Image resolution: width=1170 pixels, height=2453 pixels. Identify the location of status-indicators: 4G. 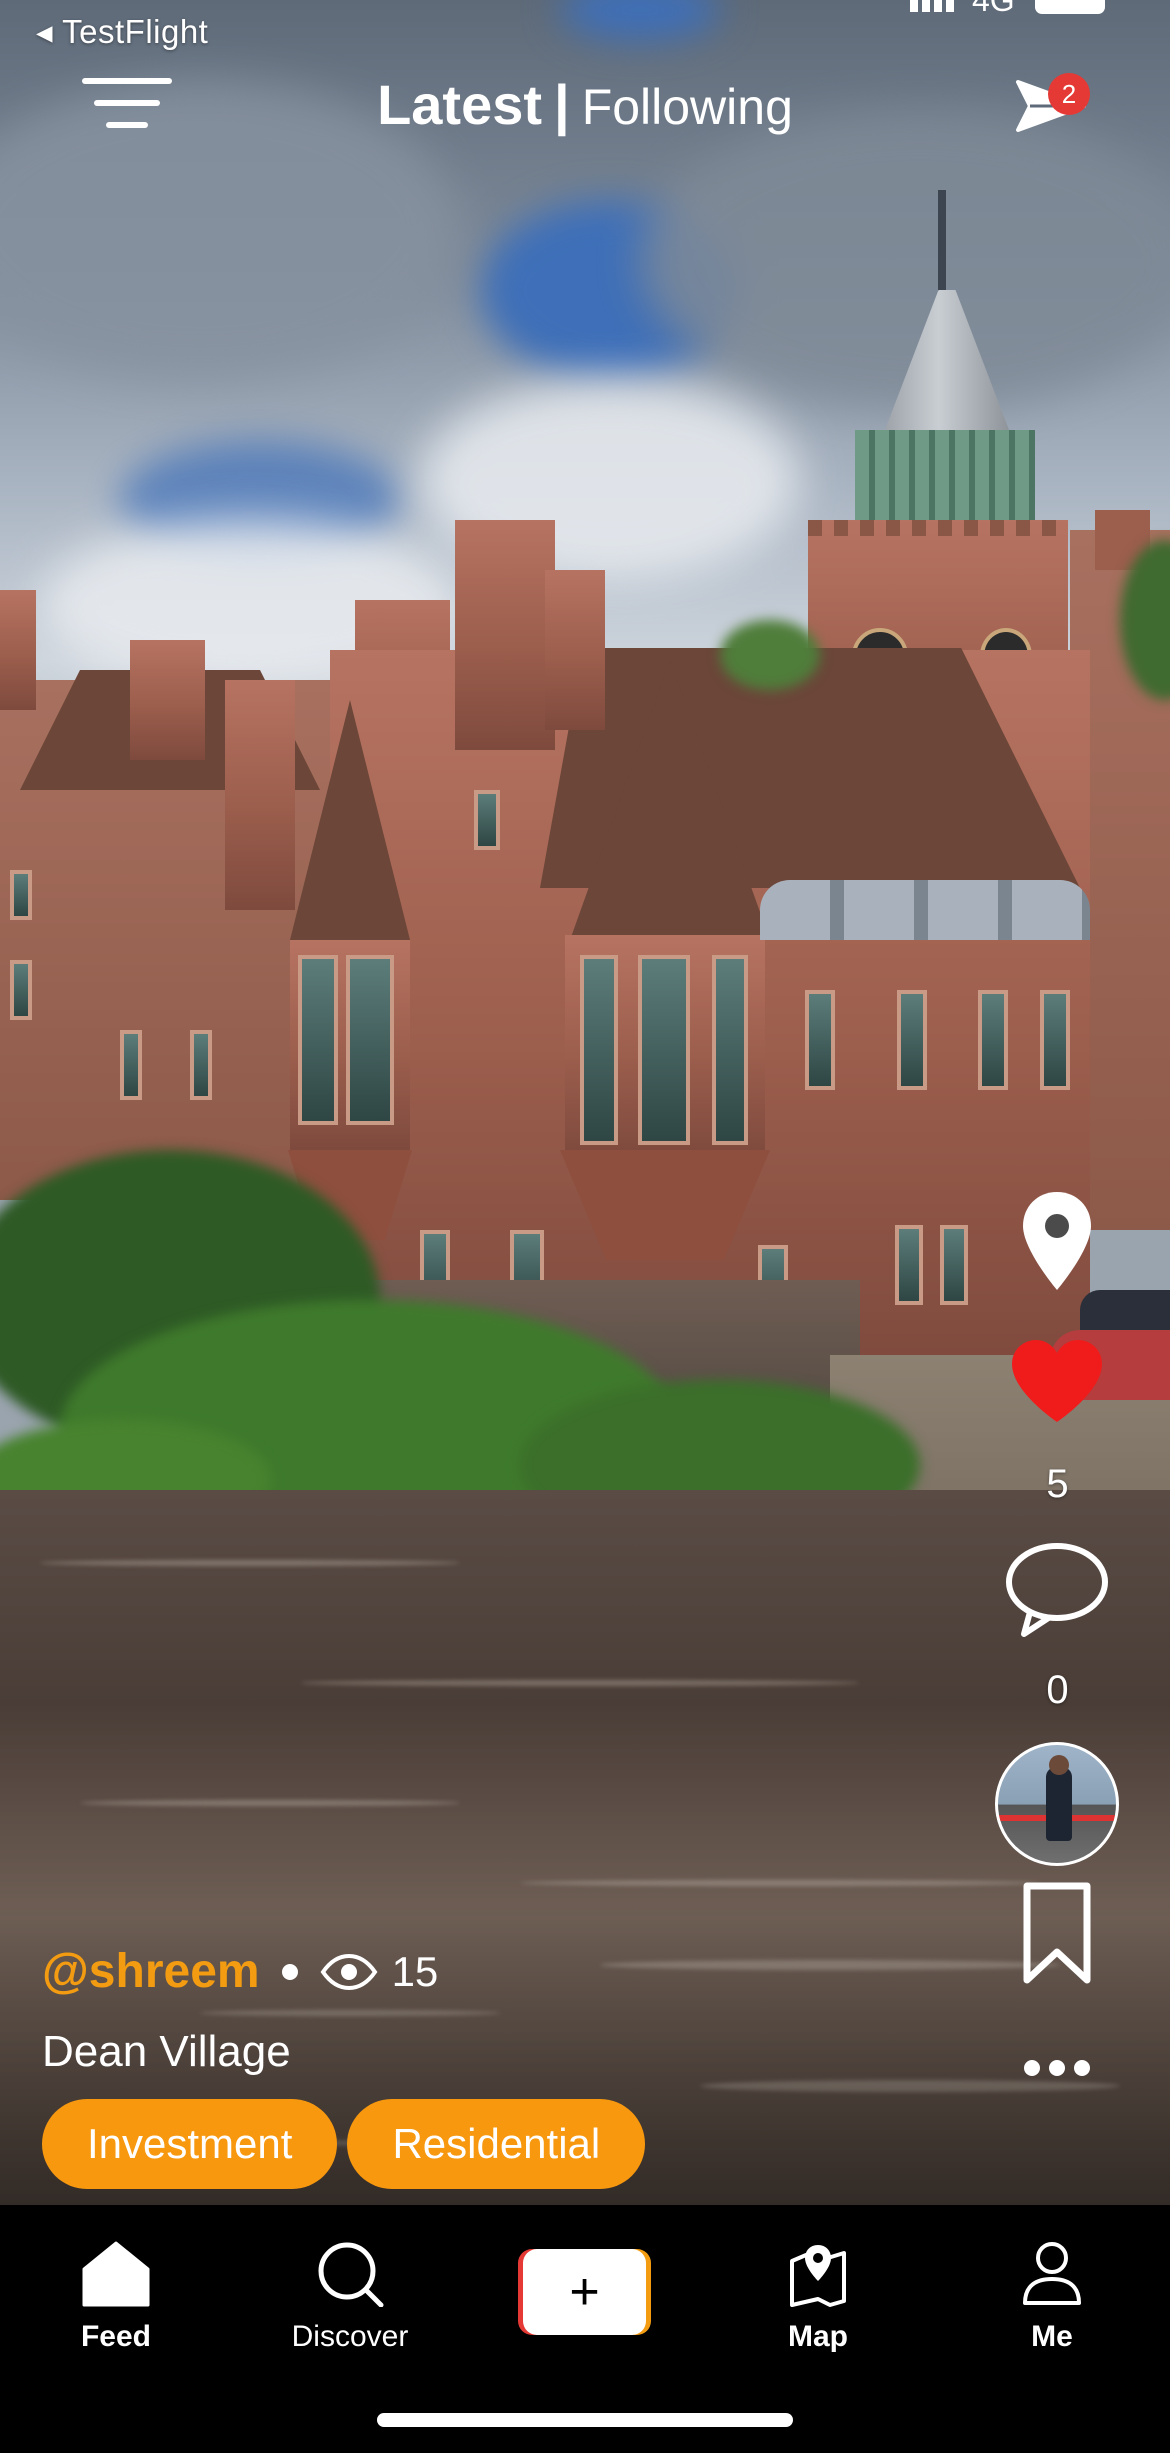
(1010, 9).